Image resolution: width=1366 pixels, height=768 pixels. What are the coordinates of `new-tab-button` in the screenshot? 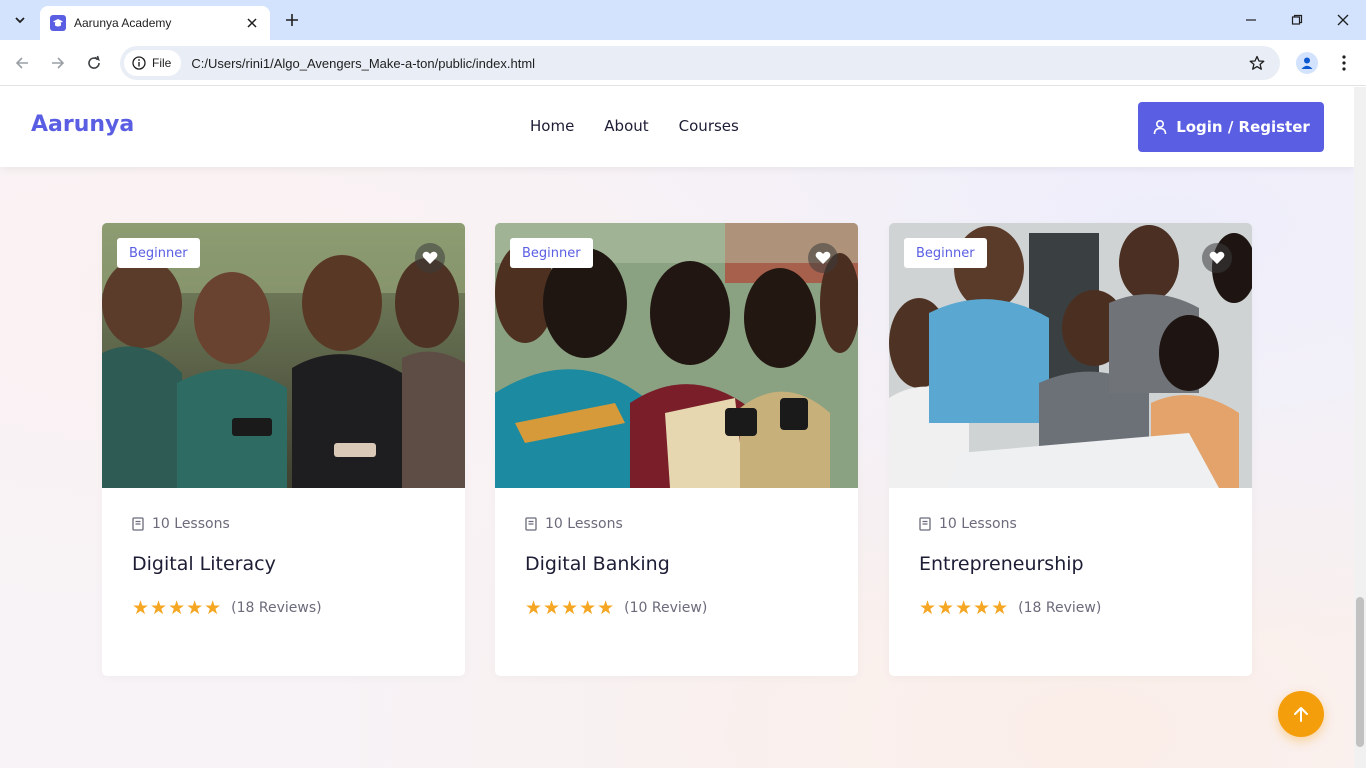 It's located at (292, 20).